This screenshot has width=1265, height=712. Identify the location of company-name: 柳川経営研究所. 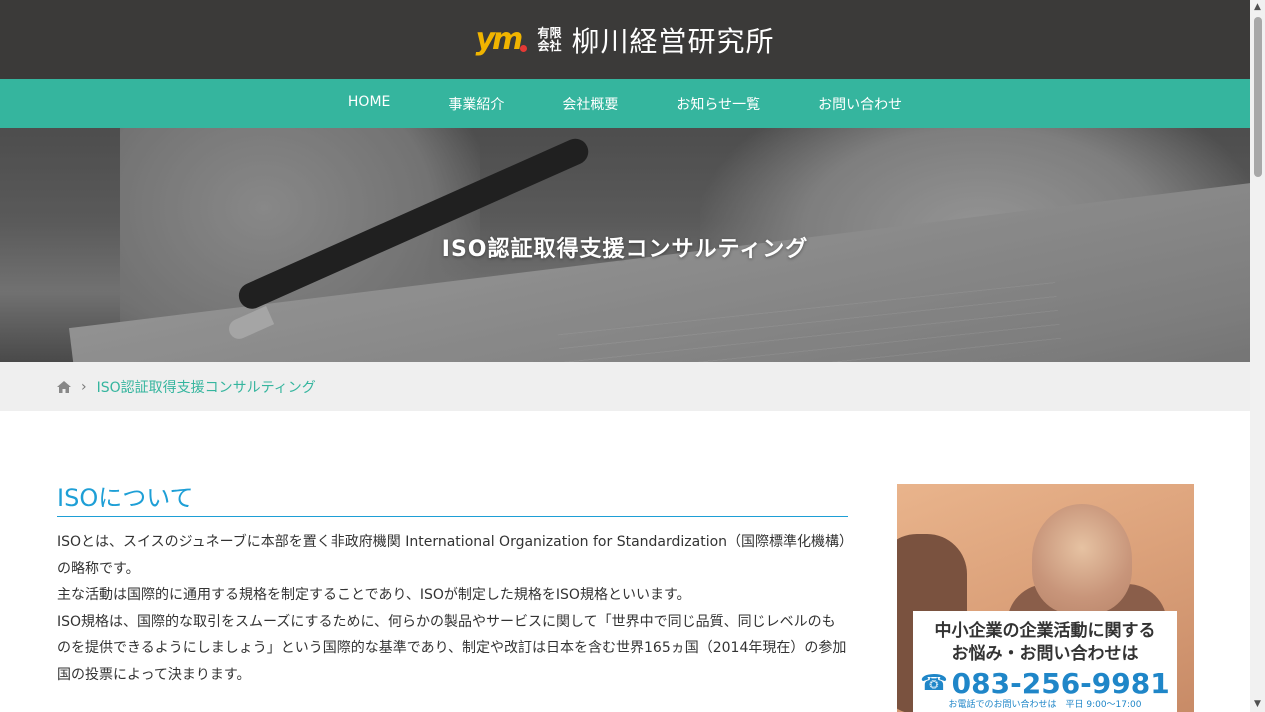
(673, 41).